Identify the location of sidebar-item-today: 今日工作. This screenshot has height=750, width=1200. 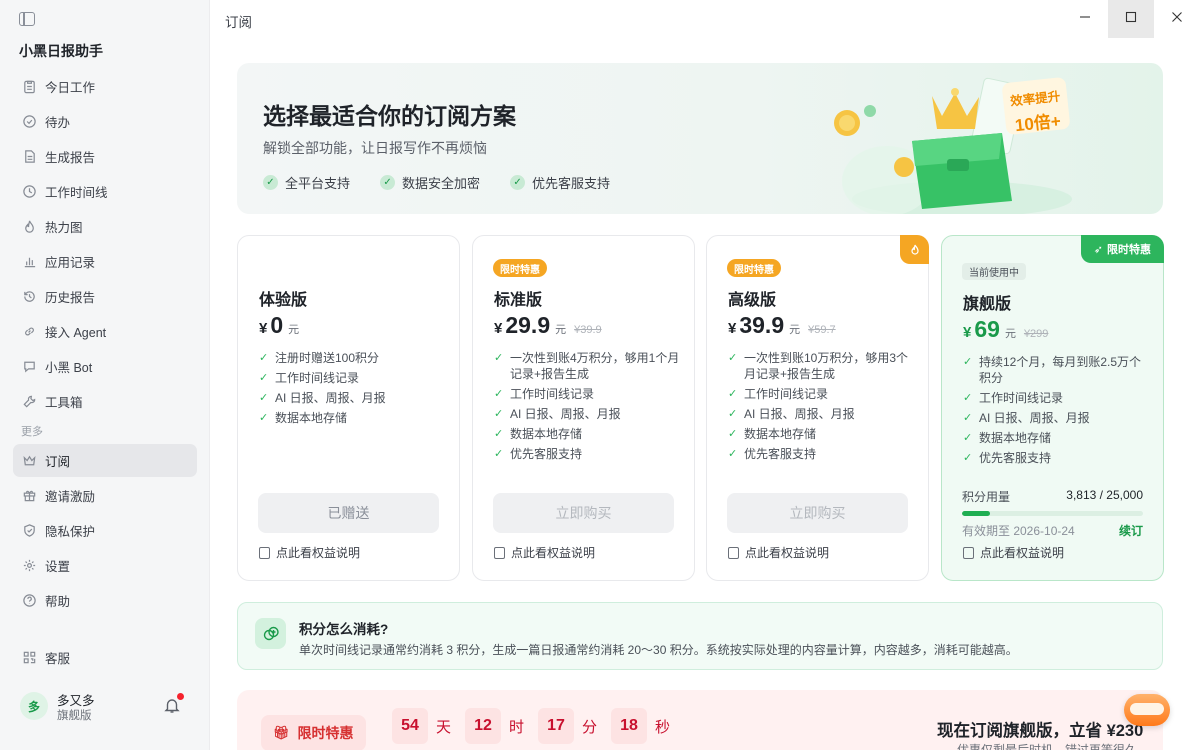
(105, 86).